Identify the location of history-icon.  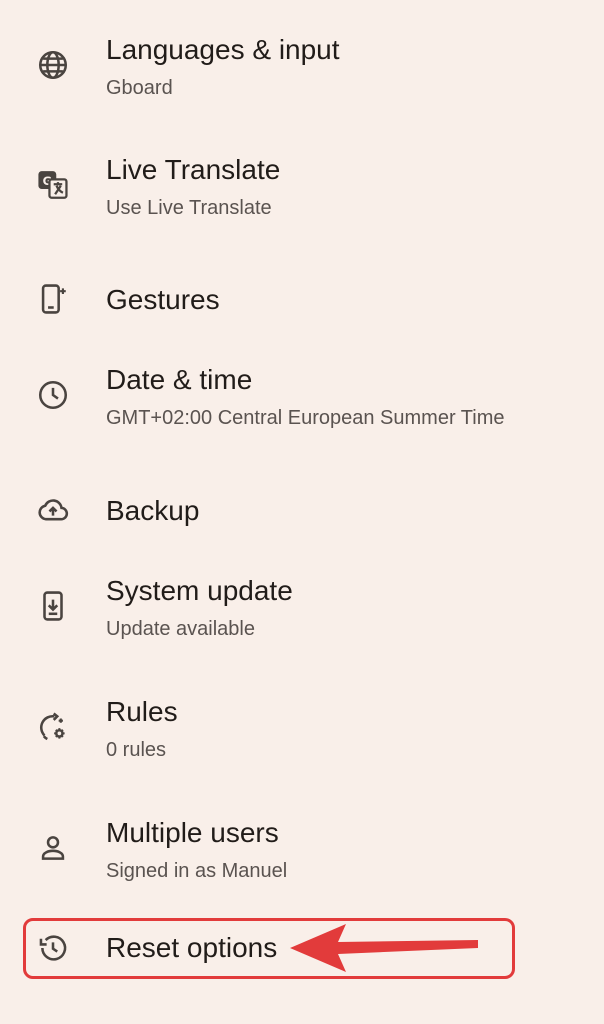
(53, 948).